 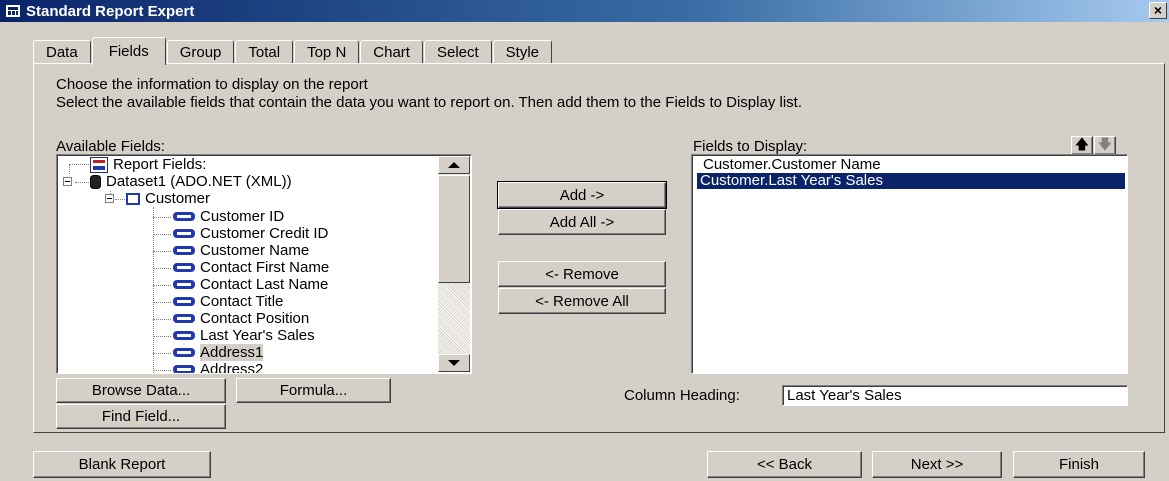 What do you see at coordinates (391, 52) in the screenshot?
I see `tab-chart: Chart` at bounding box center [391, 52].